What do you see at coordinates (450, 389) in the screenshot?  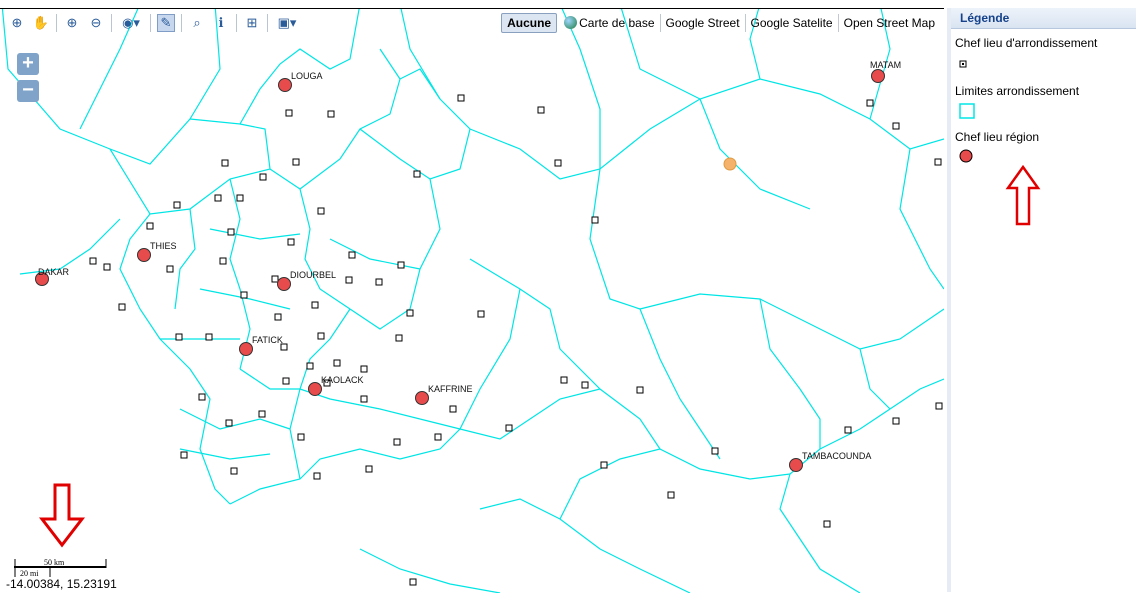 I see `region-label-kaffrine: KAFFRINE` at bounding box center [450, 389].